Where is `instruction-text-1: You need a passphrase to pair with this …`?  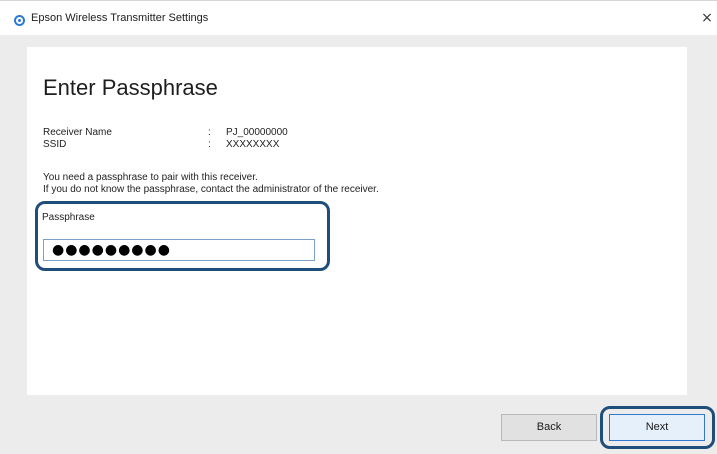
instruction-text-1: You need a passphrase to pair with this … is located at coordinates (150, 177).